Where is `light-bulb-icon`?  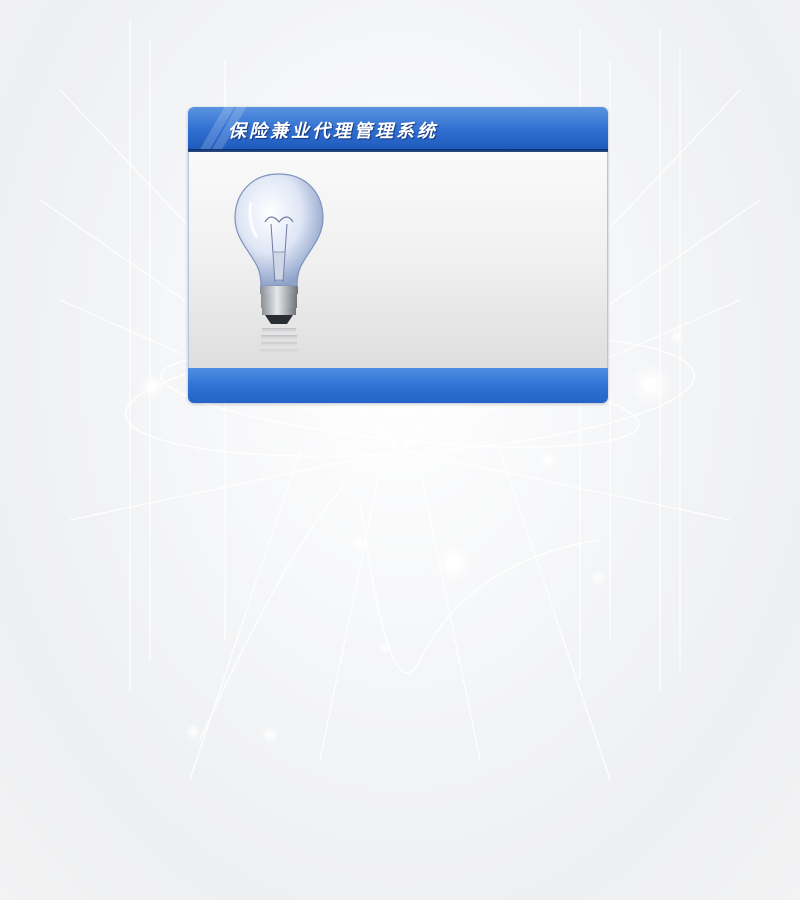 light-bulb-icon is located at coordinates (279, 264).